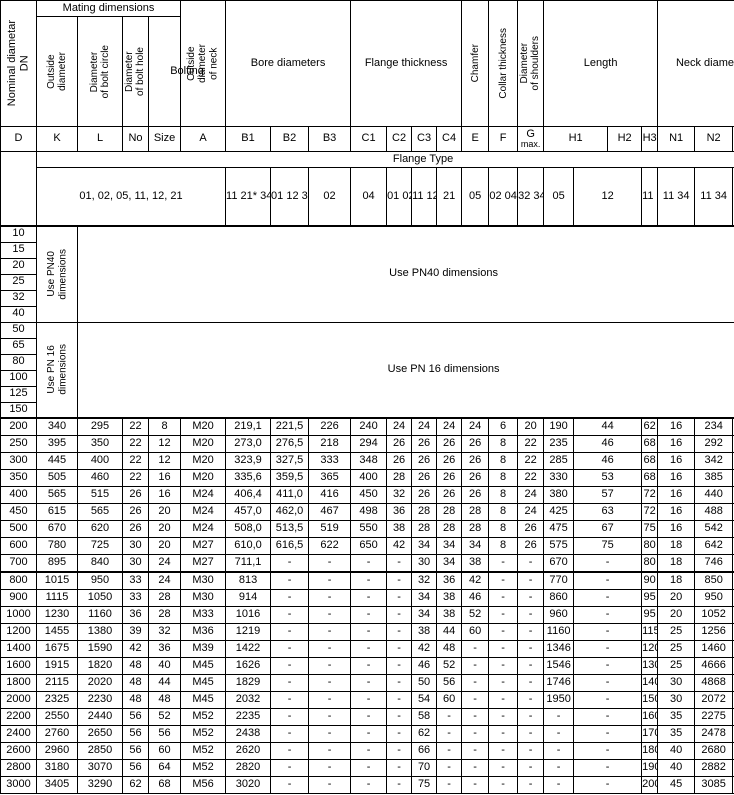  What do you see at coordinates (559, 546) in the screenshot?
I see `data-cell: 575` at bounding box center [559, 546].